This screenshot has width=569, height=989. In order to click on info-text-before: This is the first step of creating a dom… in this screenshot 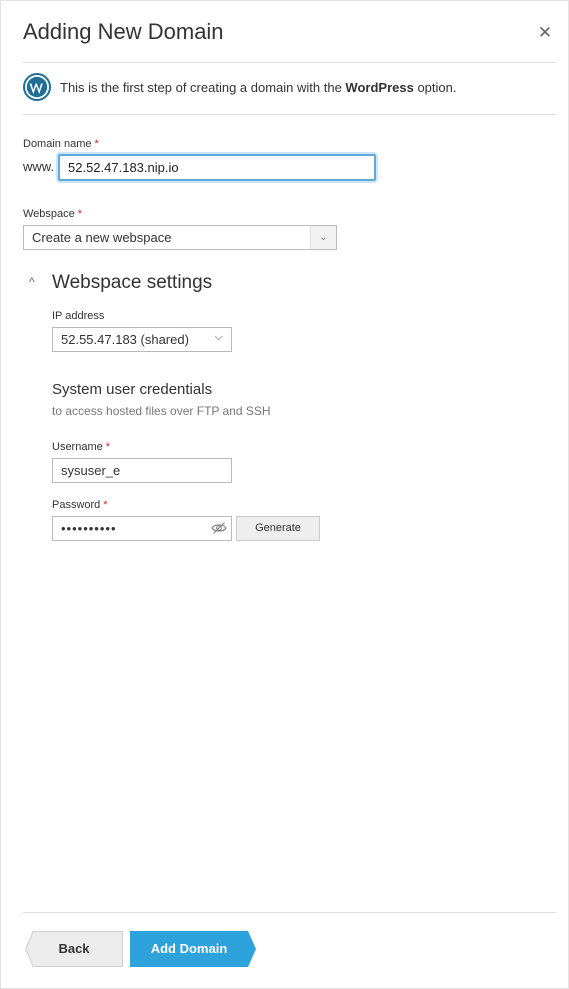, I will do `click(203, 87)`.